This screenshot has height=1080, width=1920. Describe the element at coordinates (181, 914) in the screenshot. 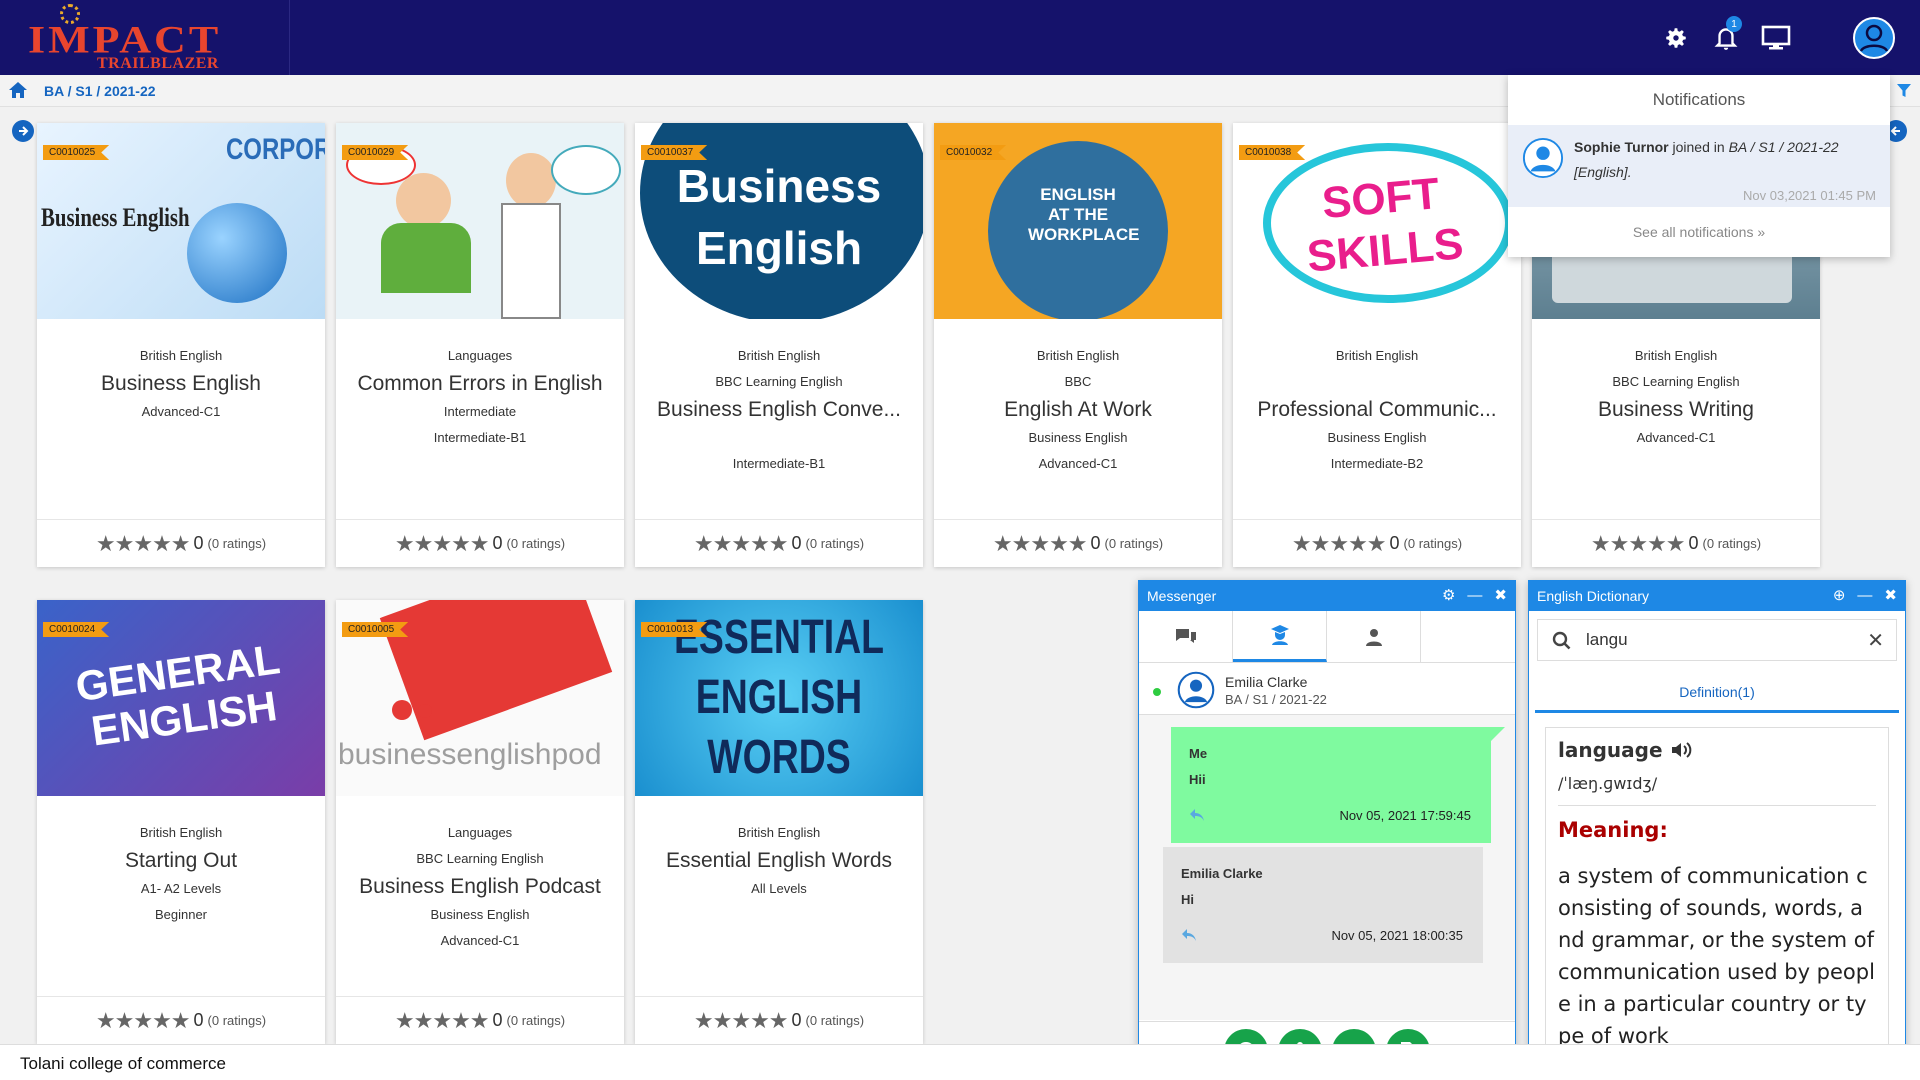

I see `course-level: Beginner` at that location.